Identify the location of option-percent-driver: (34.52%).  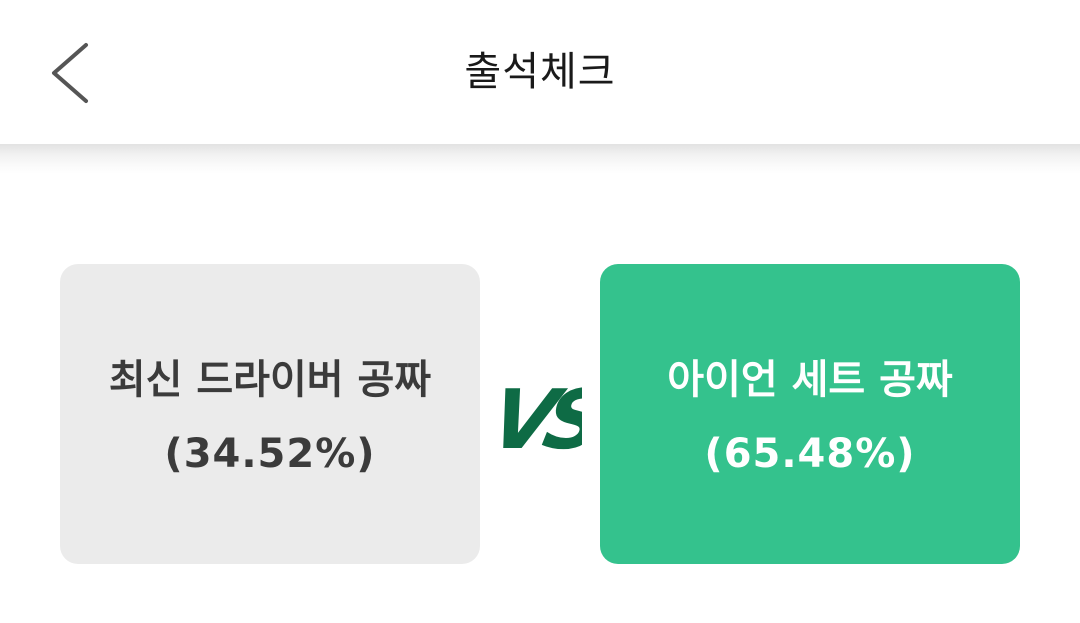
(270, 454).